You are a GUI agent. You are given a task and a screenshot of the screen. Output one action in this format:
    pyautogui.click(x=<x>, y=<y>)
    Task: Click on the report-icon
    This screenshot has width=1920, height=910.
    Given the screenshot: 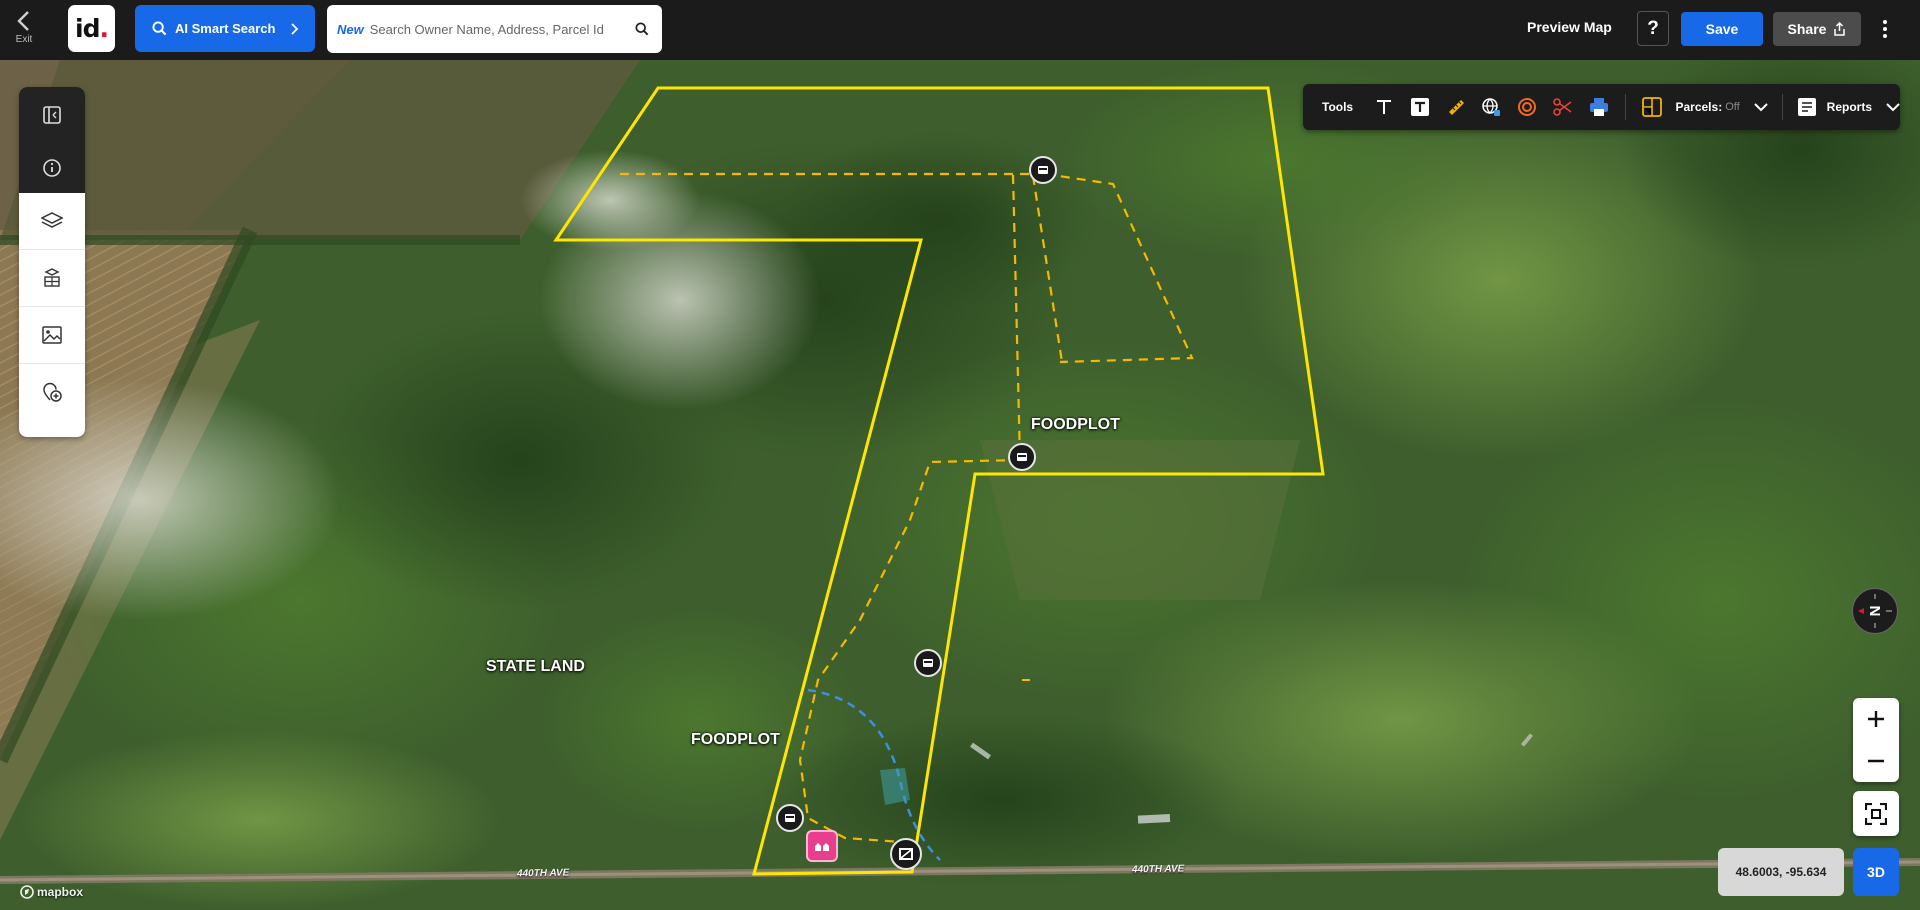 What is the action you would take?
    pyautogui.click(x=1806, y=107)
    